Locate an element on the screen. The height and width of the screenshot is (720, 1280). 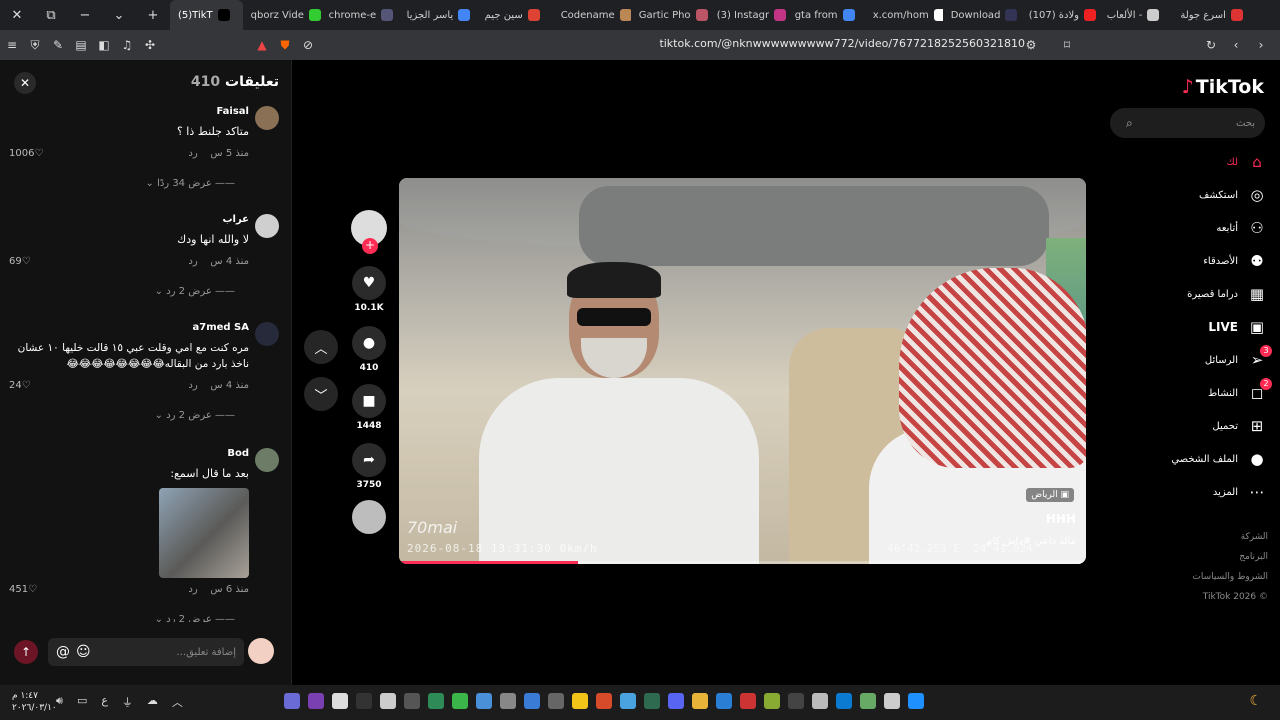
footer-link: © 2026 TikTok is located at coordinates (1235, 597).